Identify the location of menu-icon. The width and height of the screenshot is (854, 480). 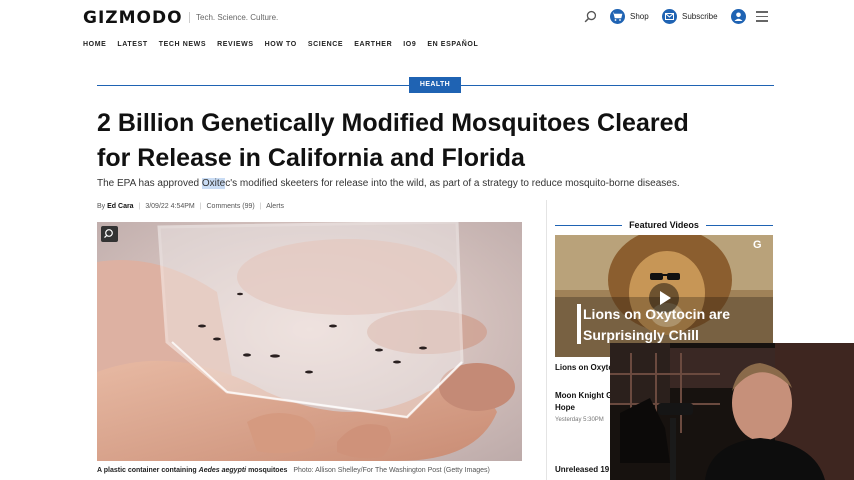
(762, 18).